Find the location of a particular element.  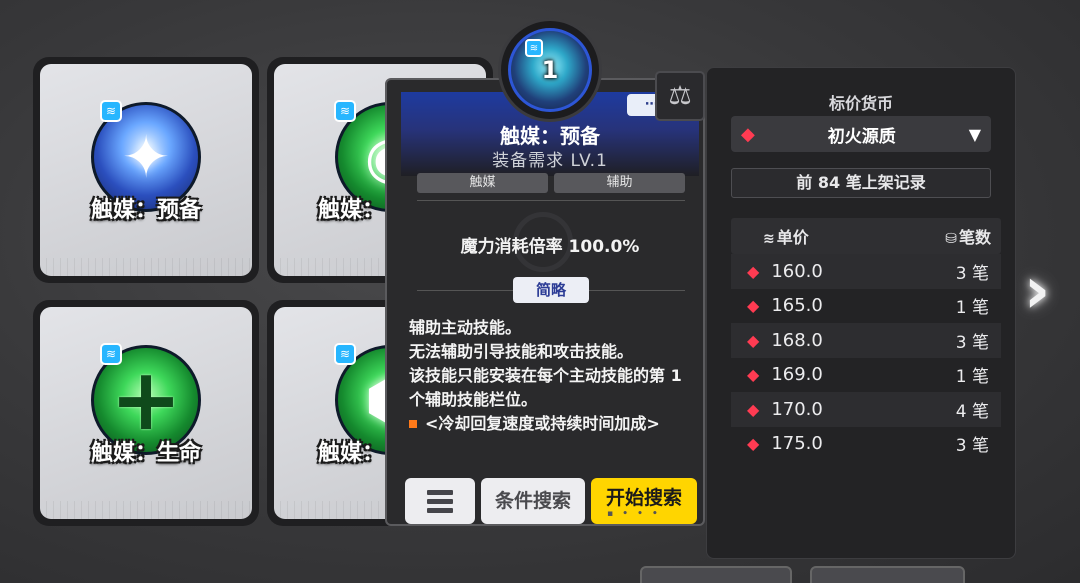

price-cell: ◆ 175.0 is located at coordinates (785, 443).